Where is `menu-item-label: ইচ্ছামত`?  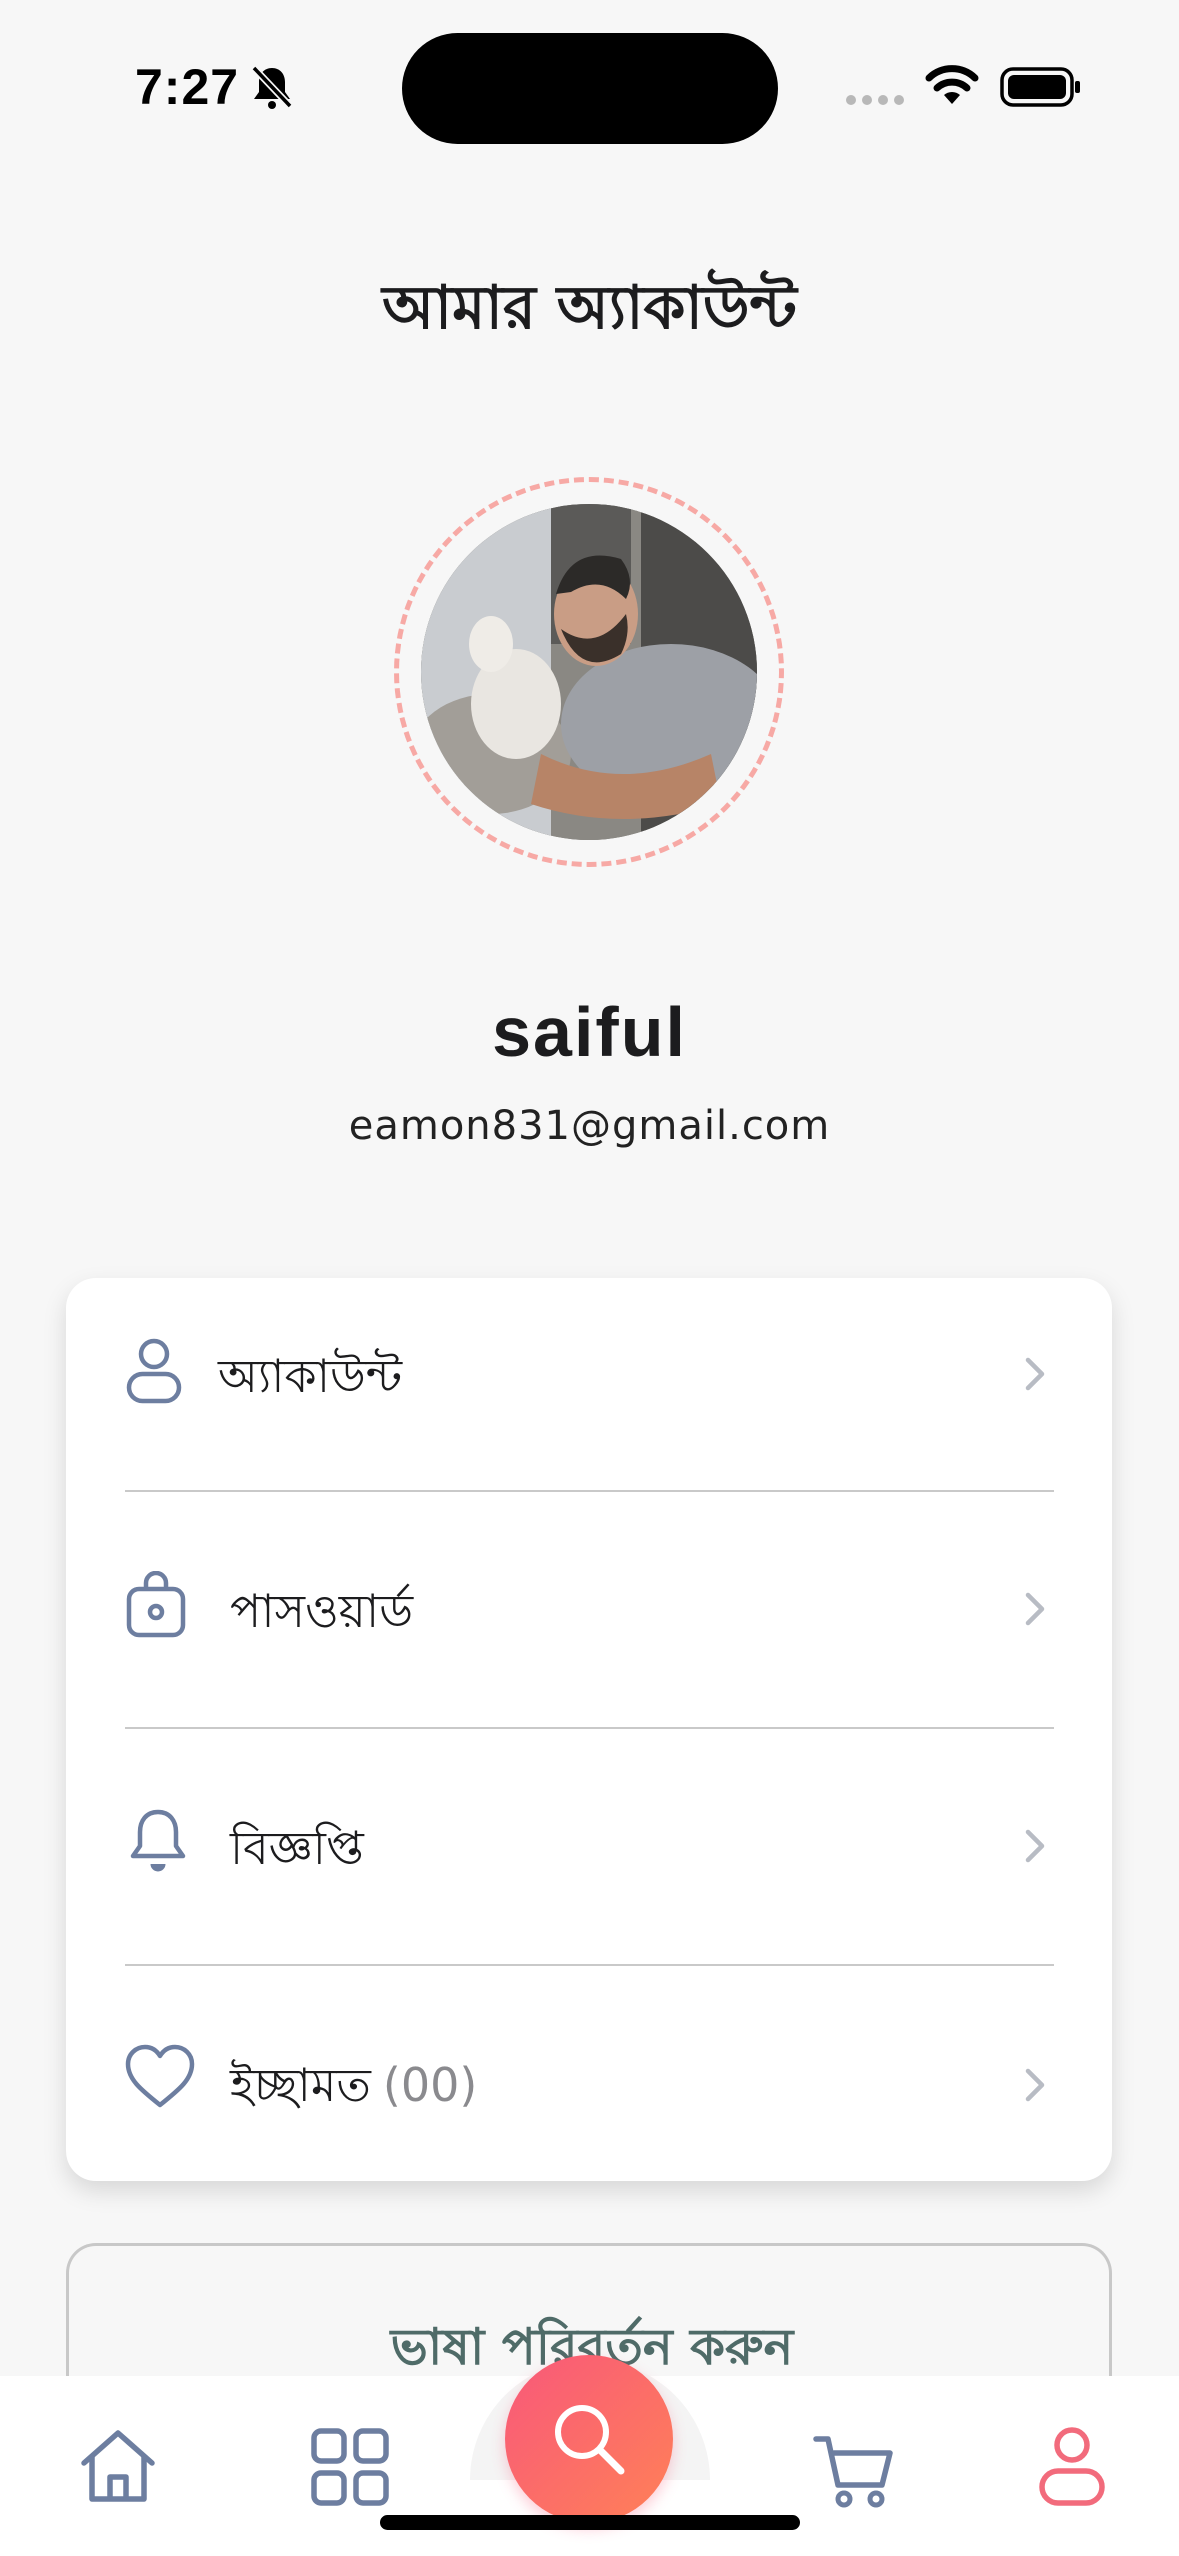
menu-item-label: ইচ্ছামত is located at coordinates (300, 2085).